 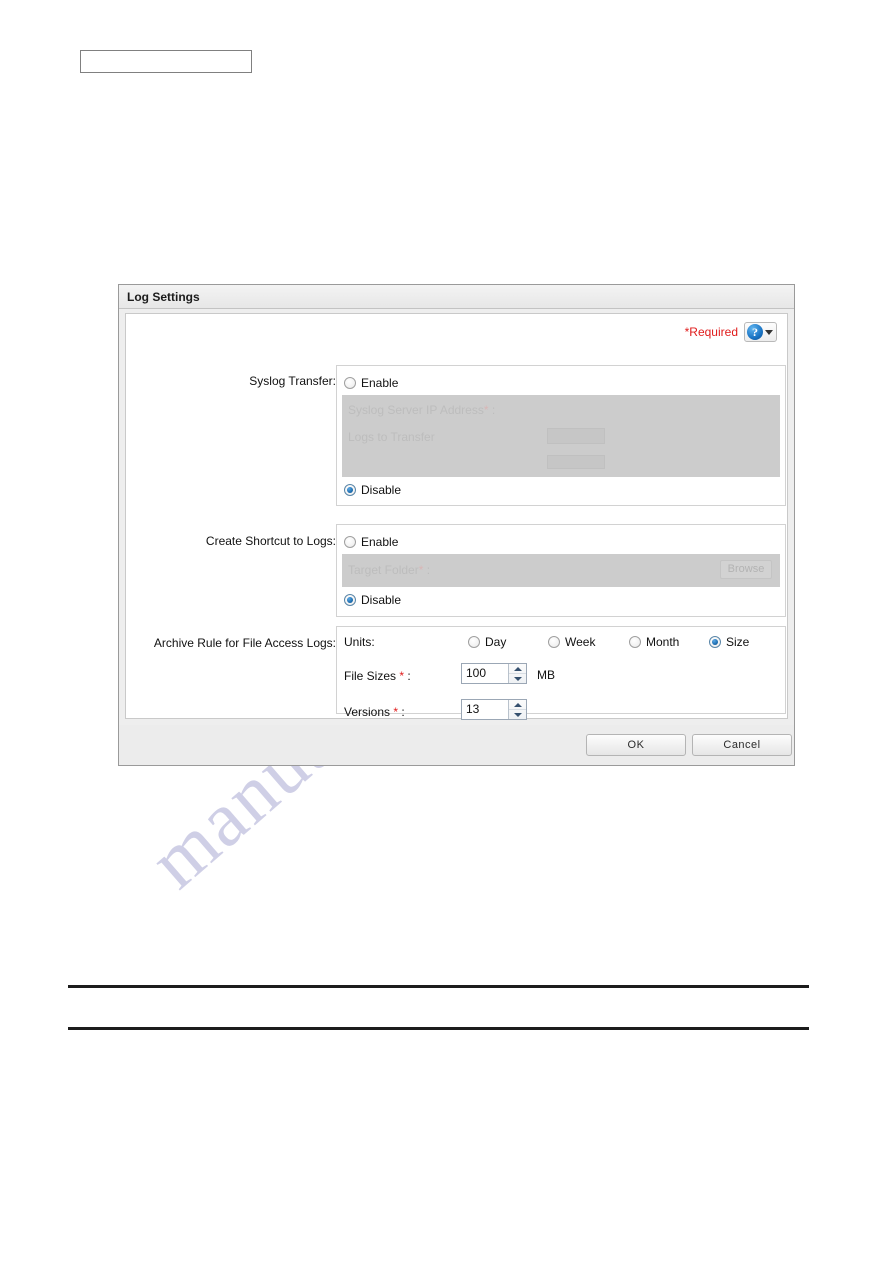 I want to click on required-note: *Required, so click(x=711, y=332).